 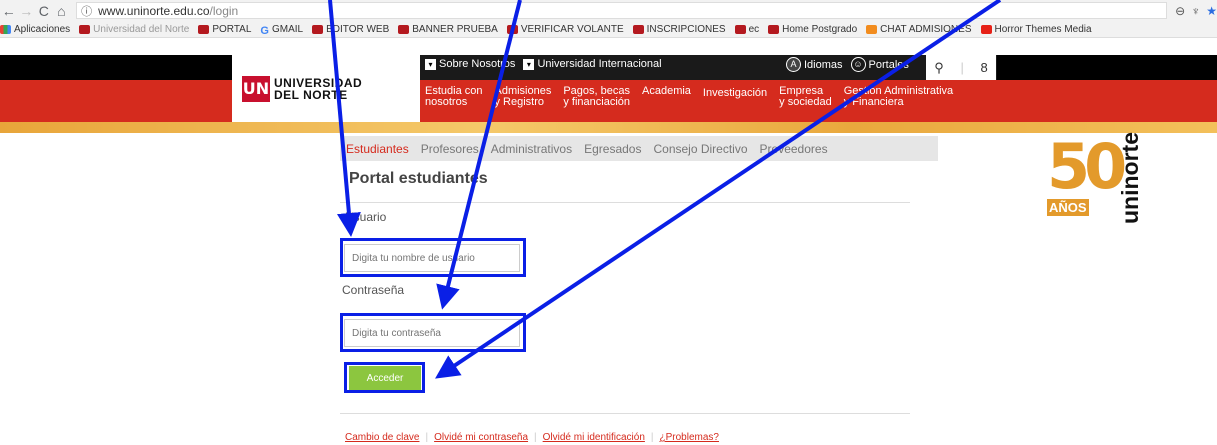 I want to click on bookmark-item: VERIFICAR VOLANTE, so click(x=565, y=29).